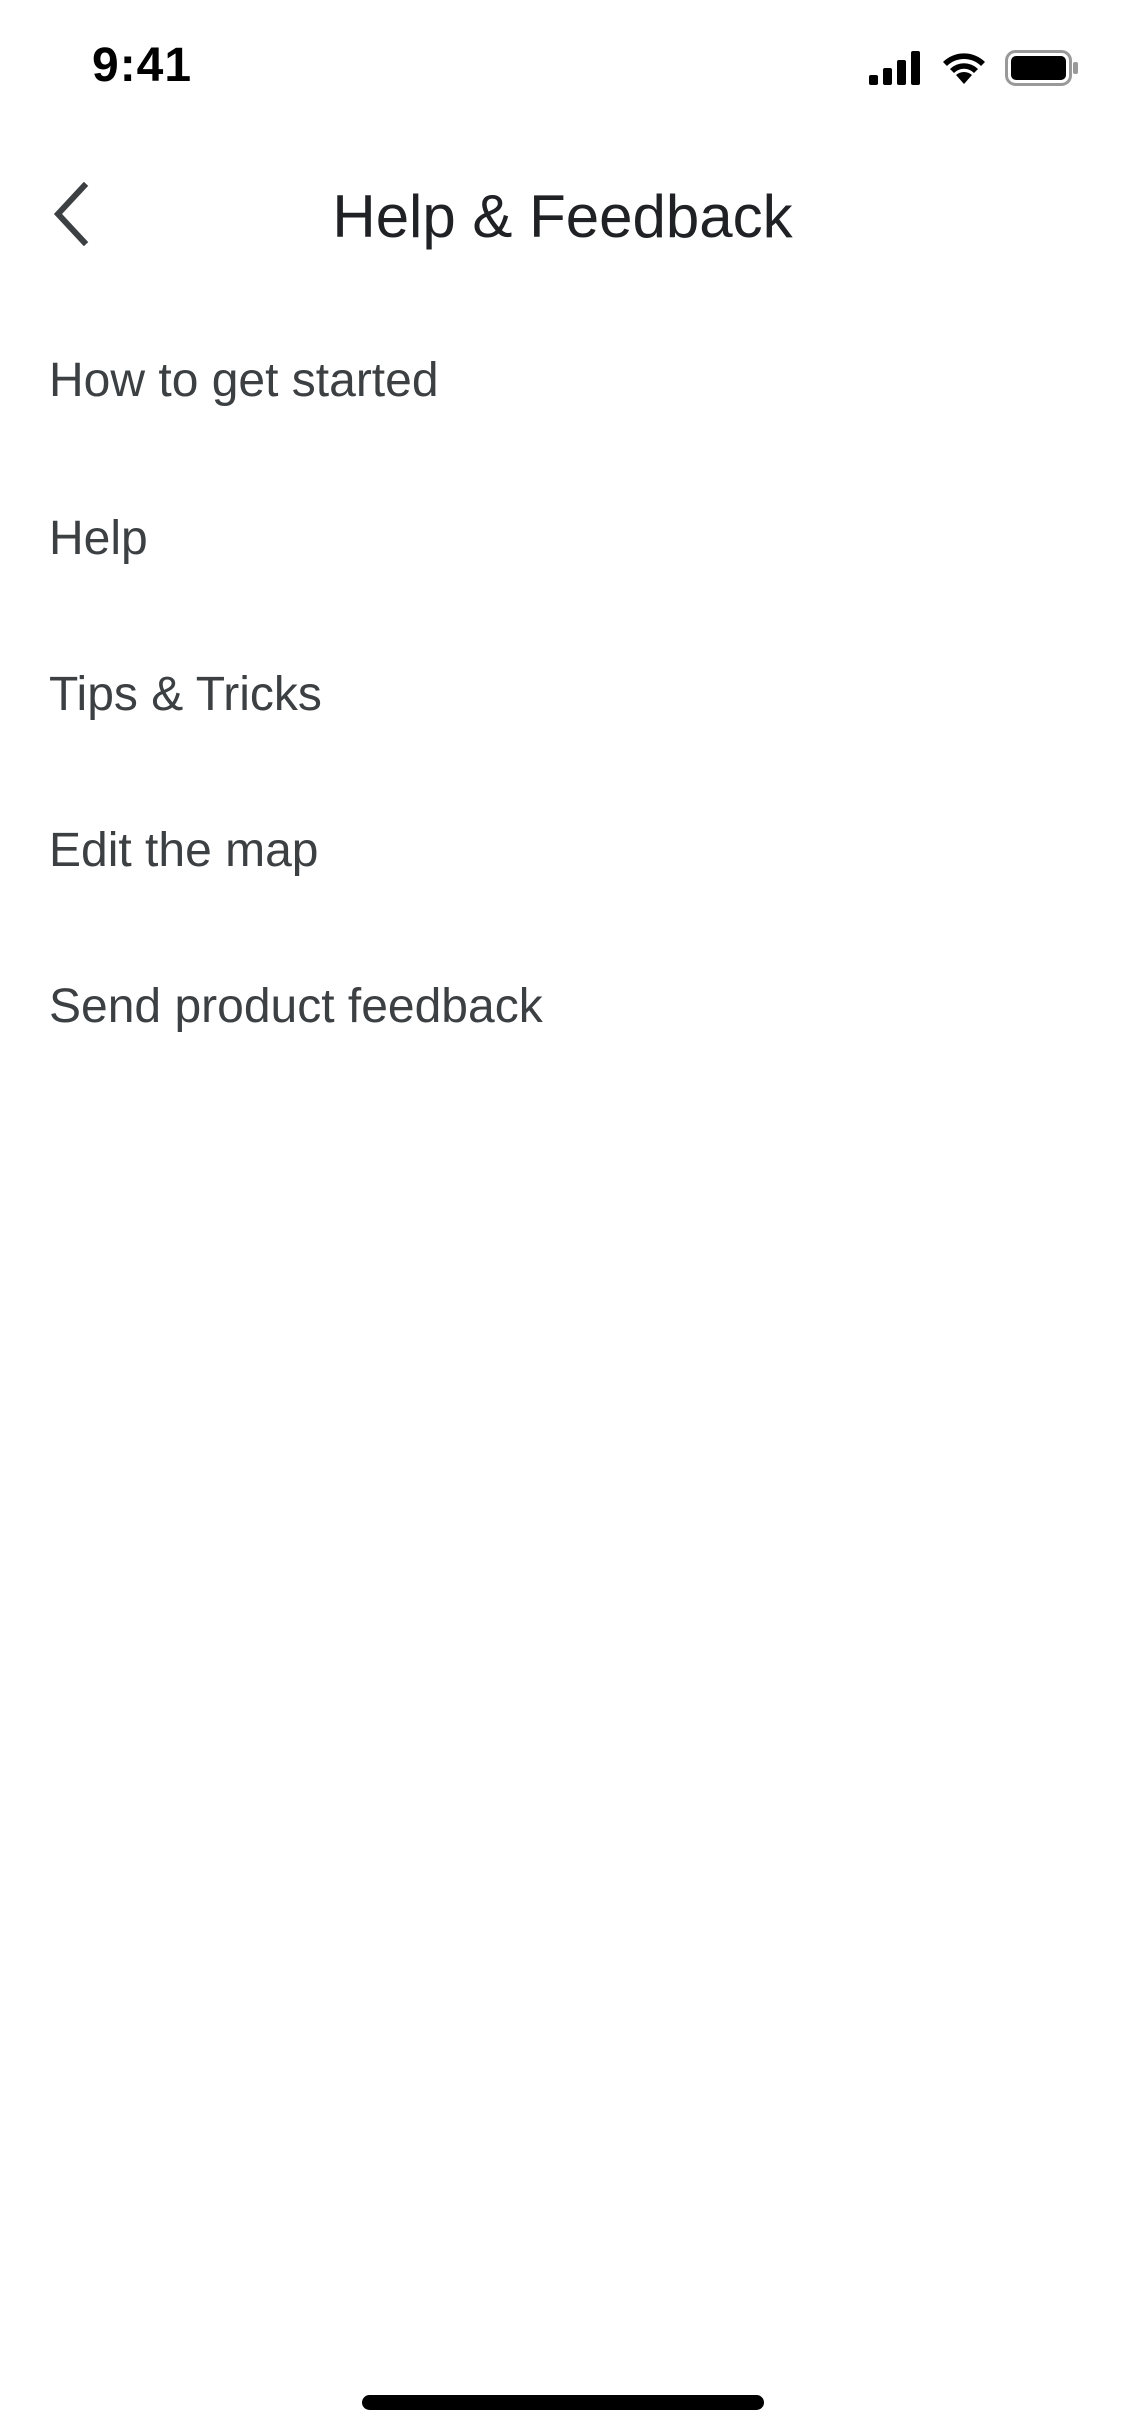  I want to click on menu-item-send-product-feedback: Send product feedback, so click(562, 1006).